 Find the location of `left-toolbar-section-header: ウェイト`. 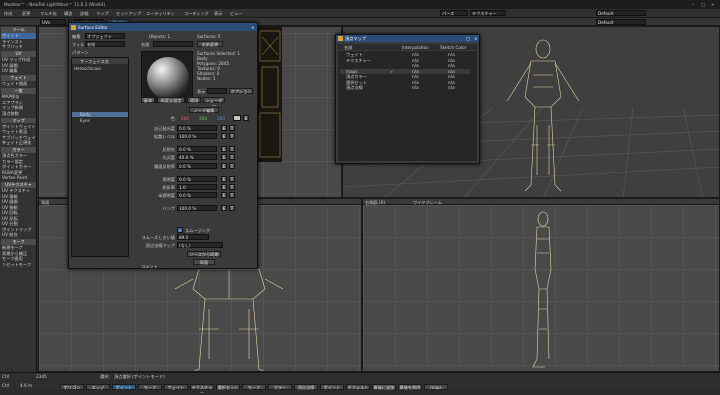

left-toolbar-section-header: ウェイト is located at coordinates (18, 78).